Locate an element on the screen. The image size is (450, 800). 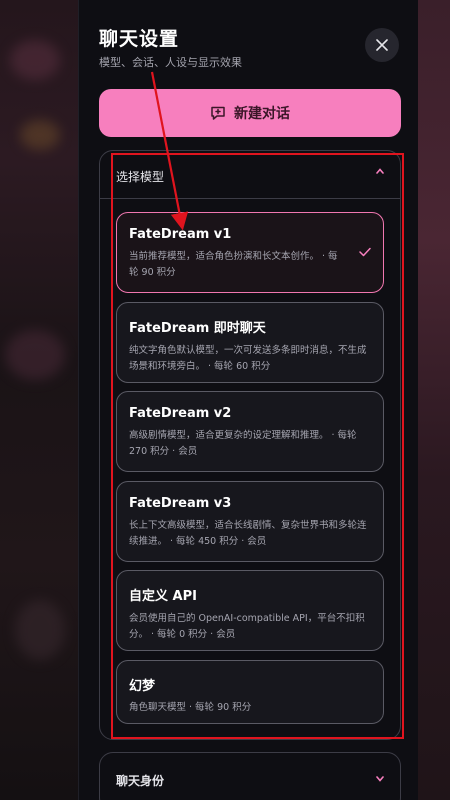
annotation-arrow is located at coordinates (169, 151).